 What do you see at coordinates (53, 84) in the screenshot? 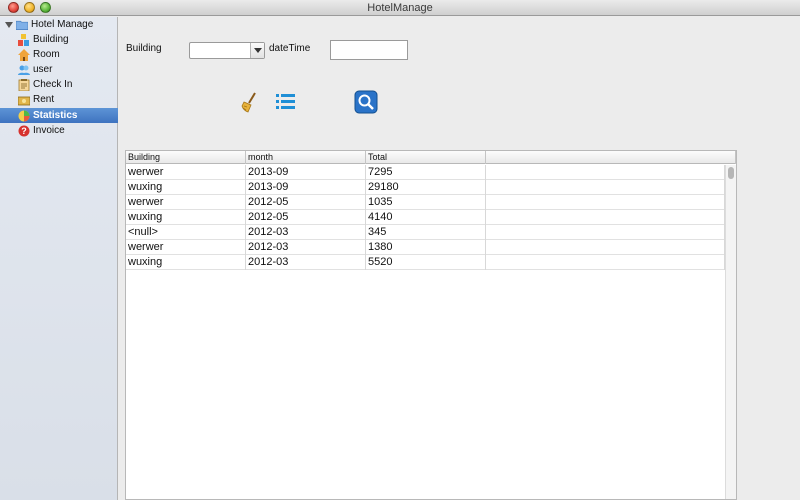
I see `sidebar-item-label: Check In` at bounding box center [53, 84].